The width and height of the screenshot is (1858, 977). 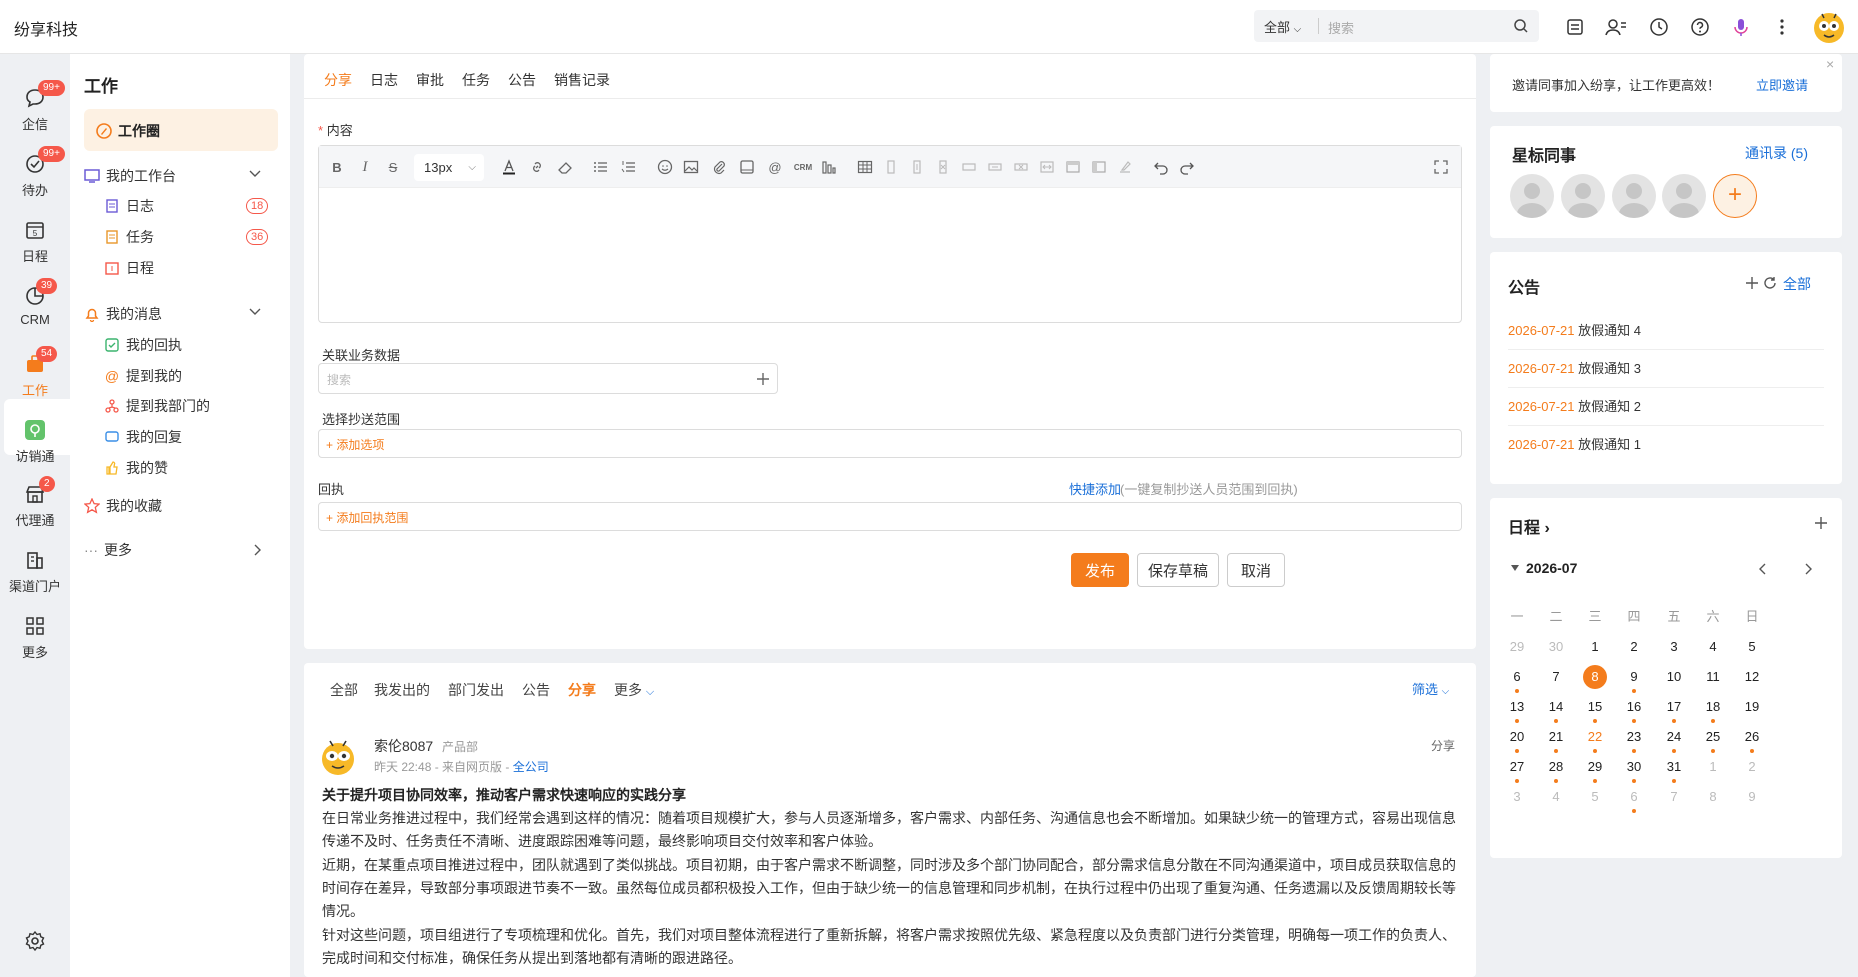 I want to click on calendar-day: 26, so click(x=1752, y=736).